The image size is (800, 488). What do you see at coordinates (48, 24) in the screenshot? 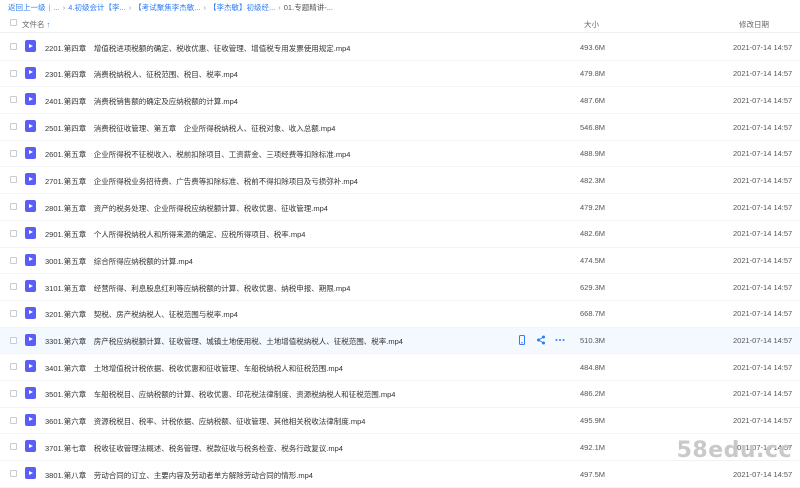
I see `sort-ascending-icon: ↑` at bounding box center [48, 24].